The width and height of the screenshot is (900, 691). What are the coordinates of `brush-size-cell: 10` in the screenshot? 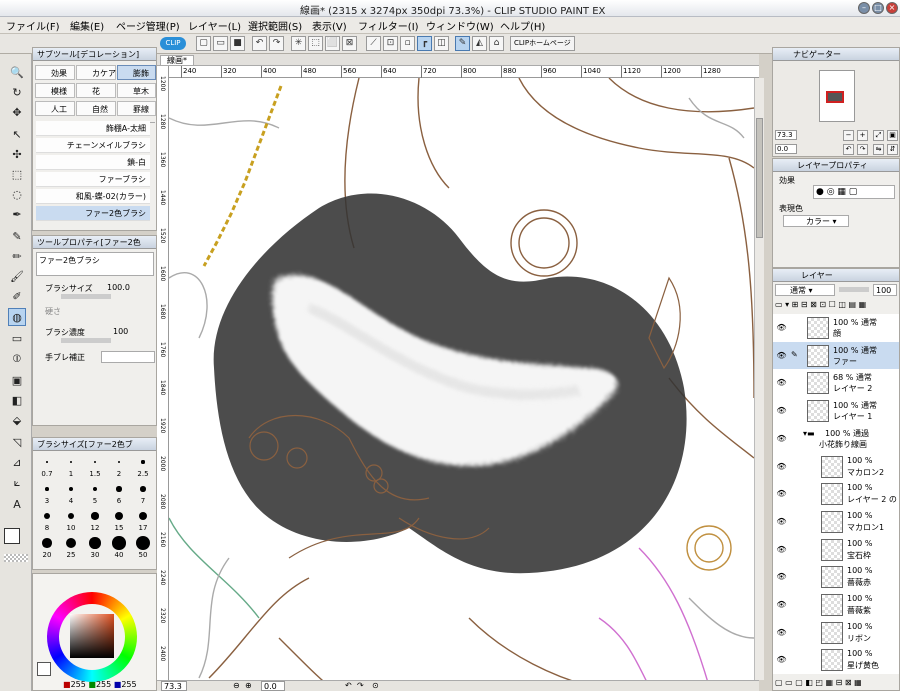 It's located at (71, 521).